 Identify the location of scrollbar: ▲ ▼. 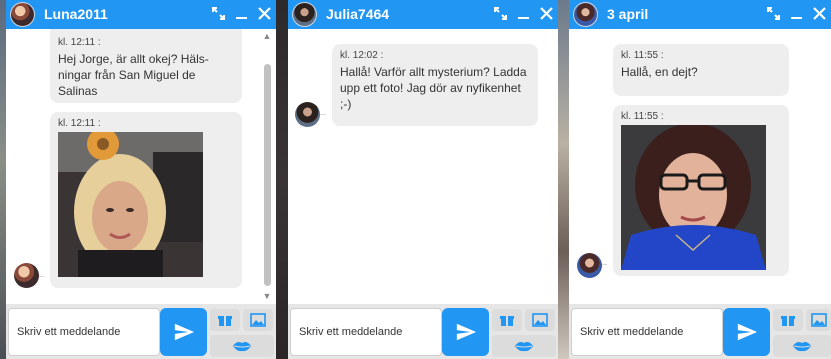
(267, 166).